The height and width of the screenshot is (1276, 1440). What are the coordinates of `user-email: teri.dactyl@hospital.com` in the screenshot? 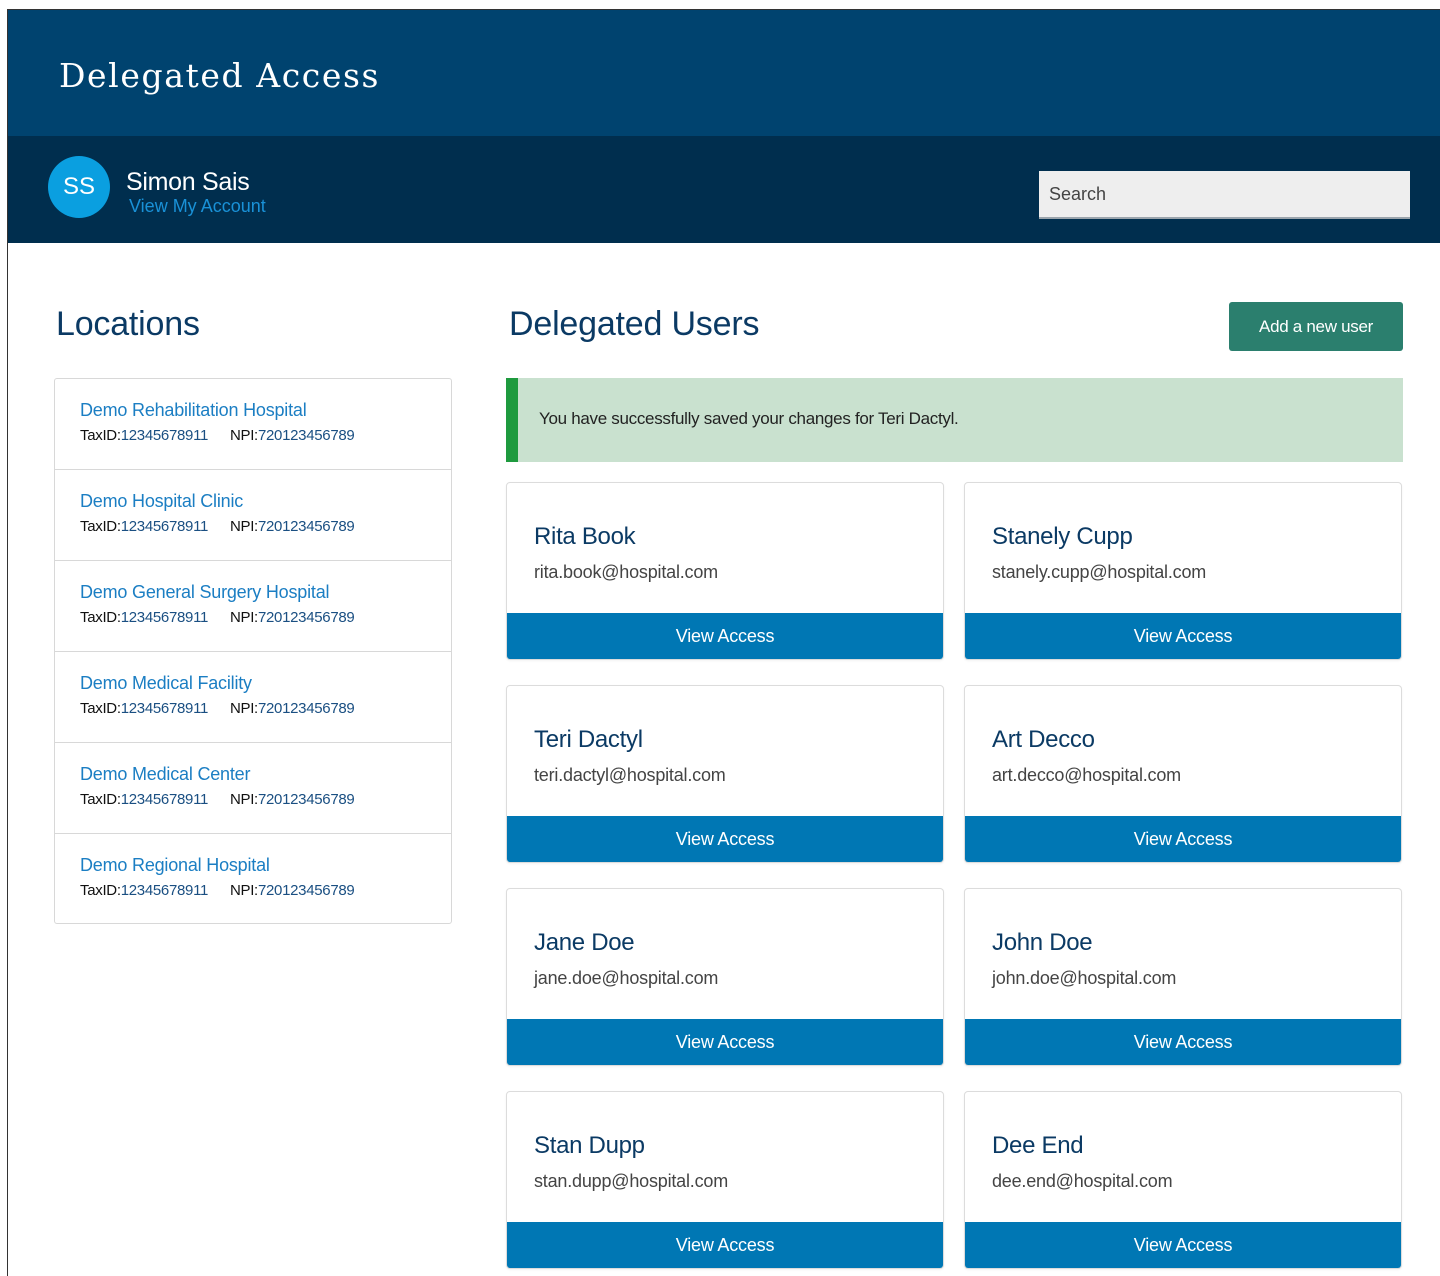 It's located at (630, 775).